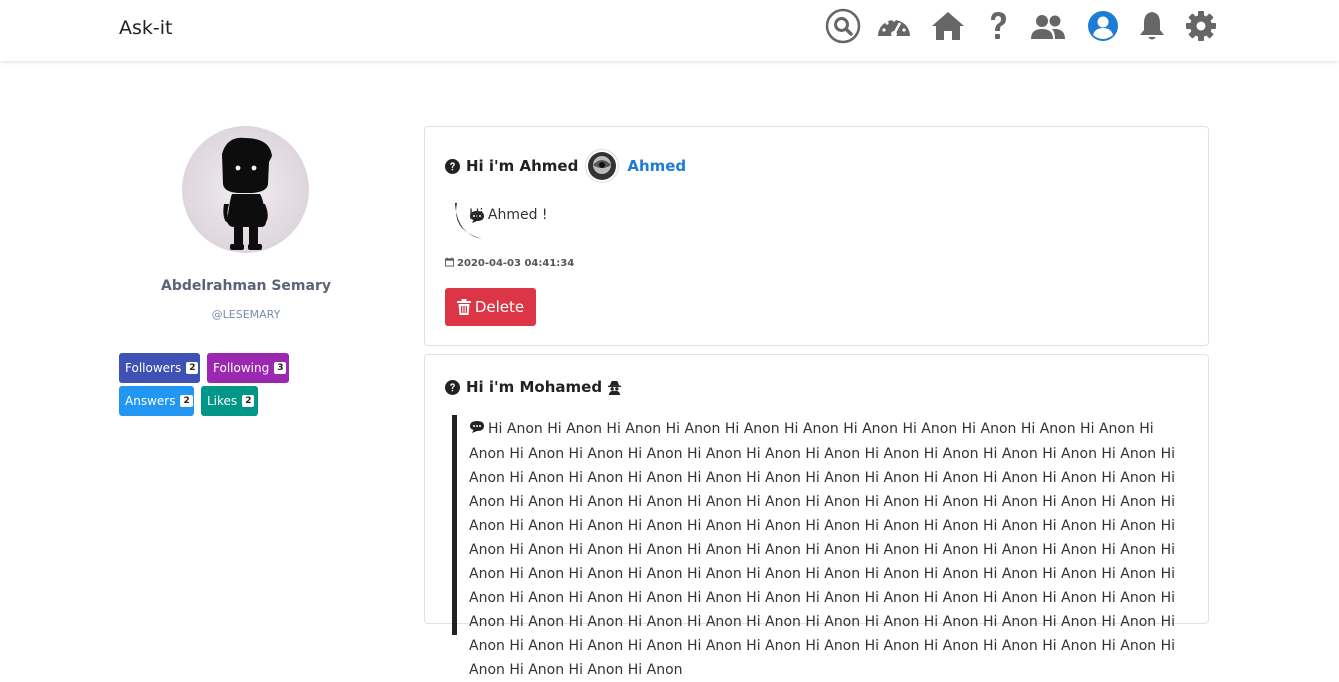 Image resolution: width=1339 pixels, height=682 pixels. I want to click on question-title: Hi i'm Mohamed, so click(534, 387).